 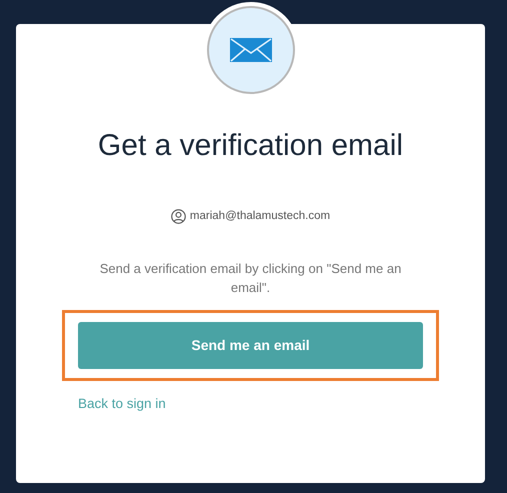 What do you see at coordinates (260, 216) in the screenshot?
I see `account-email: mariah@thalamustech.com` at bounding box center [260, 216].